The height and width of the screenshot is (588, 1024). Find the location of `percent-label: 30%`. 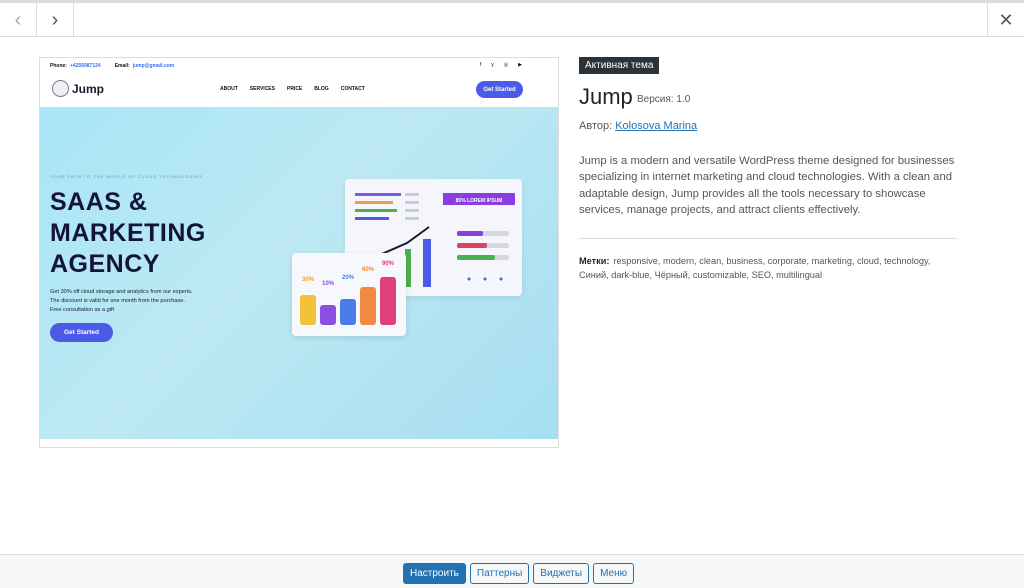

percent-label: 30% is located at coordinates (308, 280).